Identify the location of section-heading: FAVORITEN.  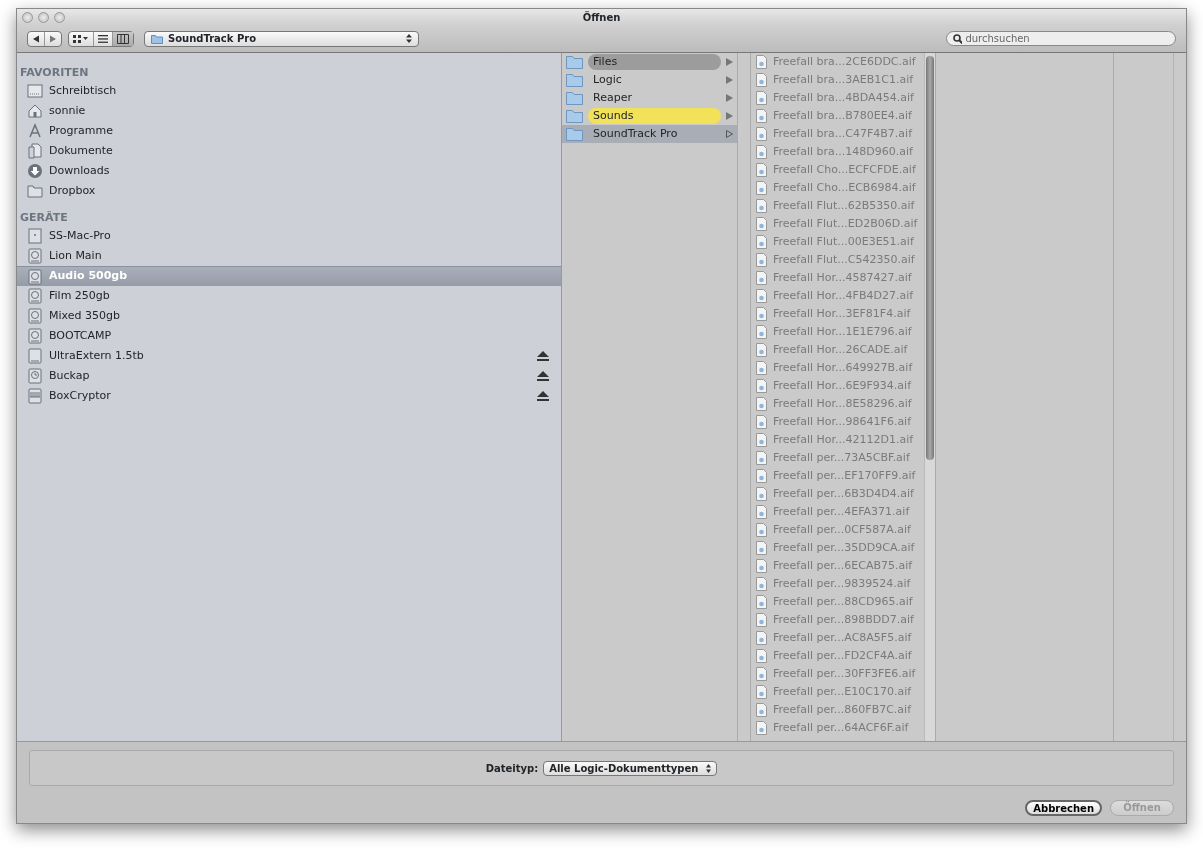
(54, 73).